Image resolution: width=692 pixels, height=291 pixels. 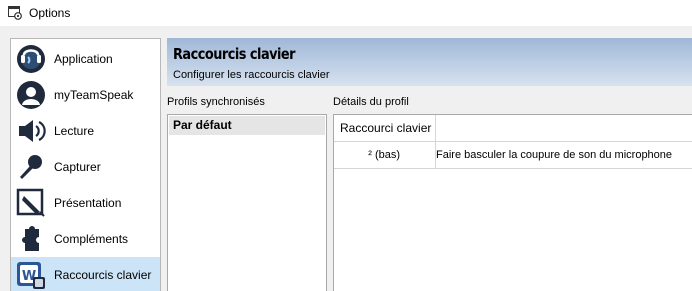 I want to click on hotkeys-icon: W, so click(x=31, y=275).